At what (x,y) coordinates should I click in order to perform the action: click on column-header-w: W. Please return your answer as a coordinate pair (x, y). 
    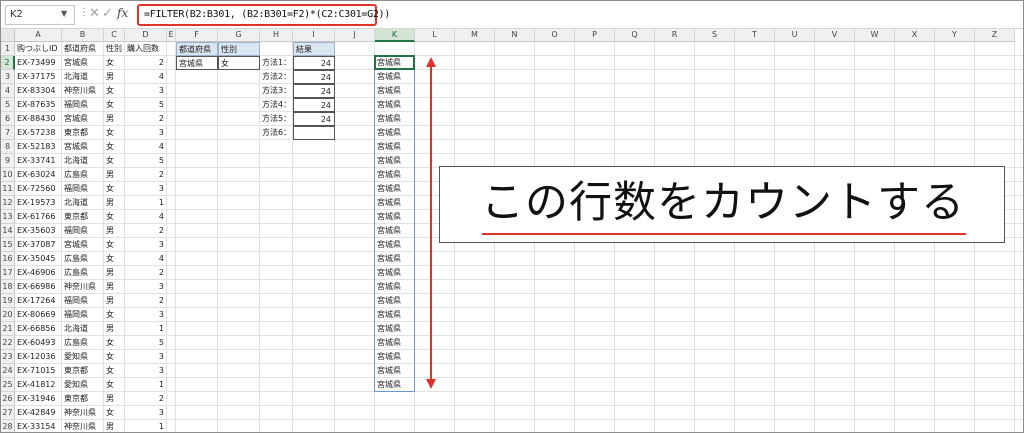
    Looking at the image, I should click on (875, 35).